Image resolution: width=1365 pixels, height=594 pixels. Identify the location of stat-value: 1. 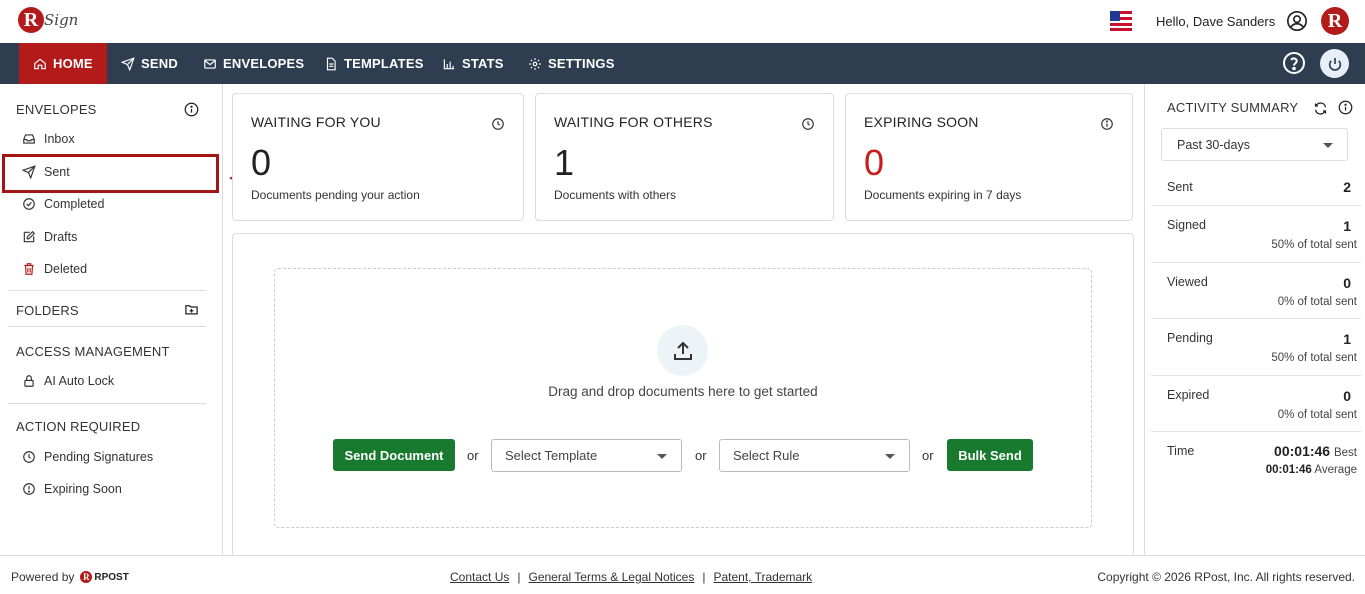
(1347, 339).